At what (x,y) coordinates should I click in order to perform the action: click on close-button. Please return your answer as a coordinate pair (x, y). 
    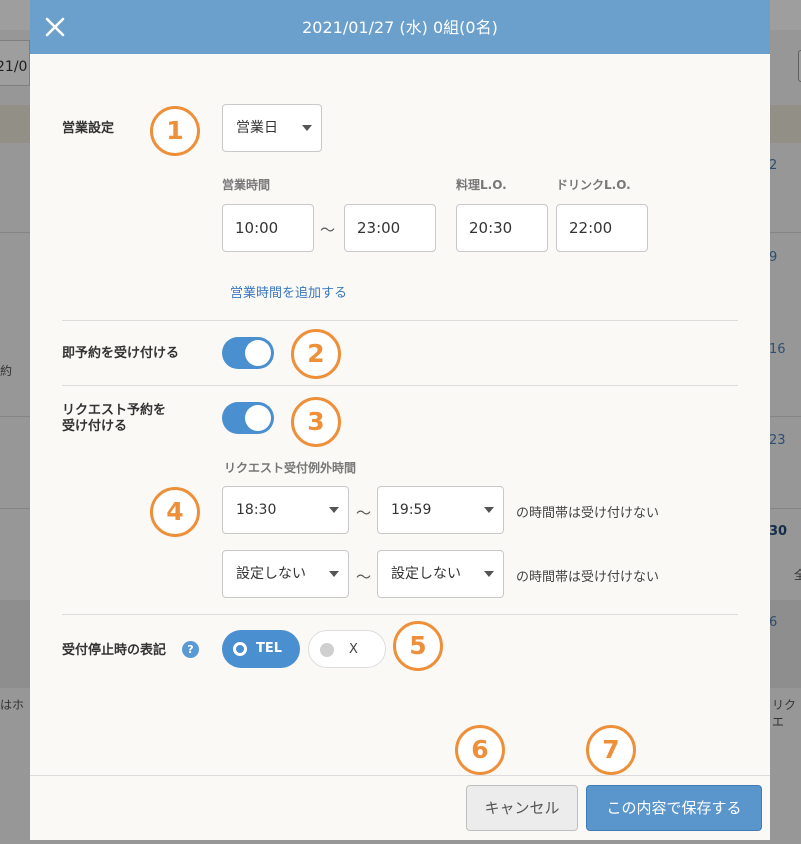
    Looking at the image, I should click on (55, 27).